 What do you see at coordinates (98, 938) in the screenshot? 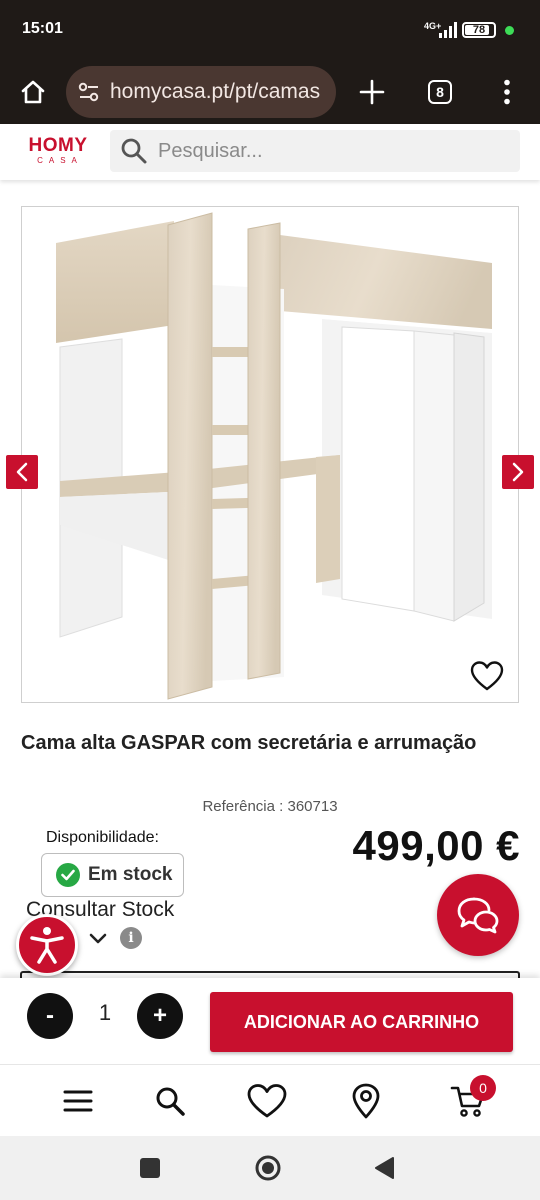
I see `chevron-down-icon` at bounding box center [98, 938].